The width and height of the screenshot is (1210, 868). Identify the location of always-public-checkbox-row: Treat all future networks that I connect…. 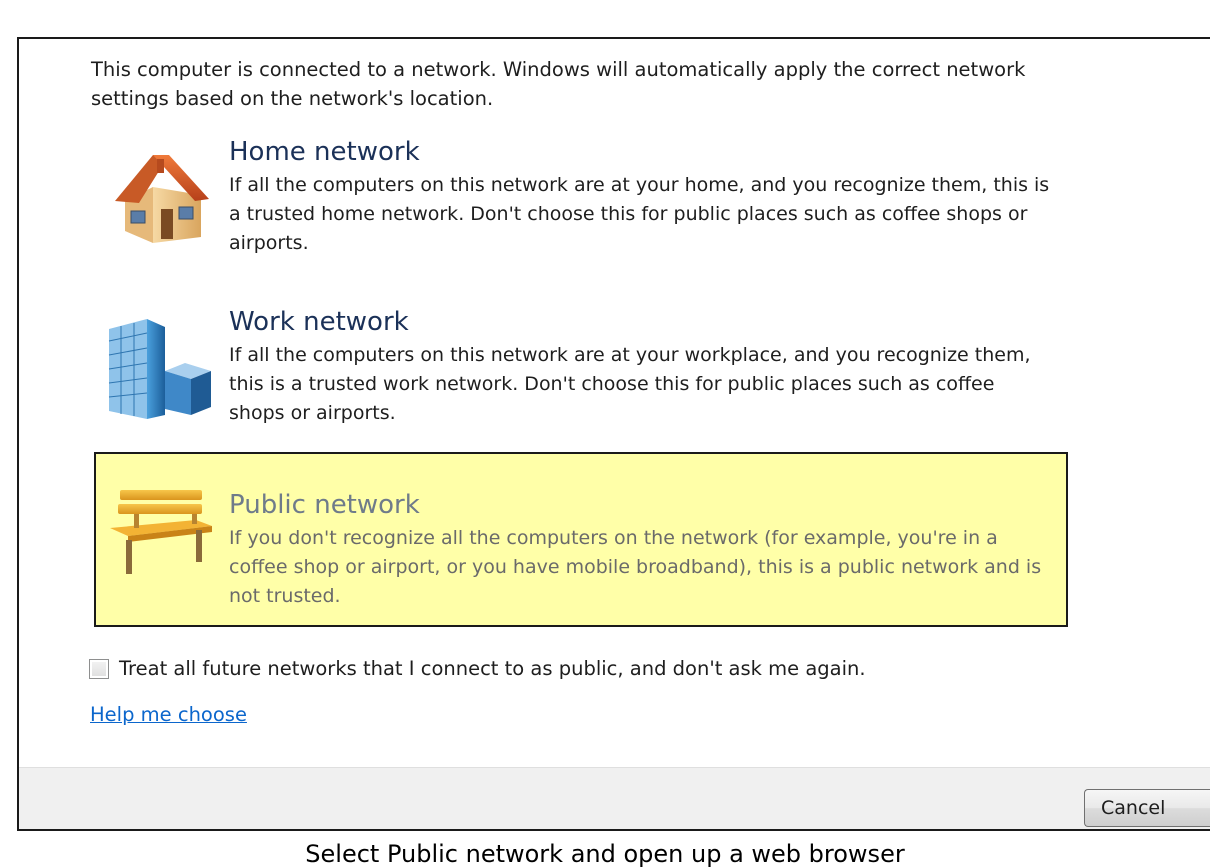
(477, 668).